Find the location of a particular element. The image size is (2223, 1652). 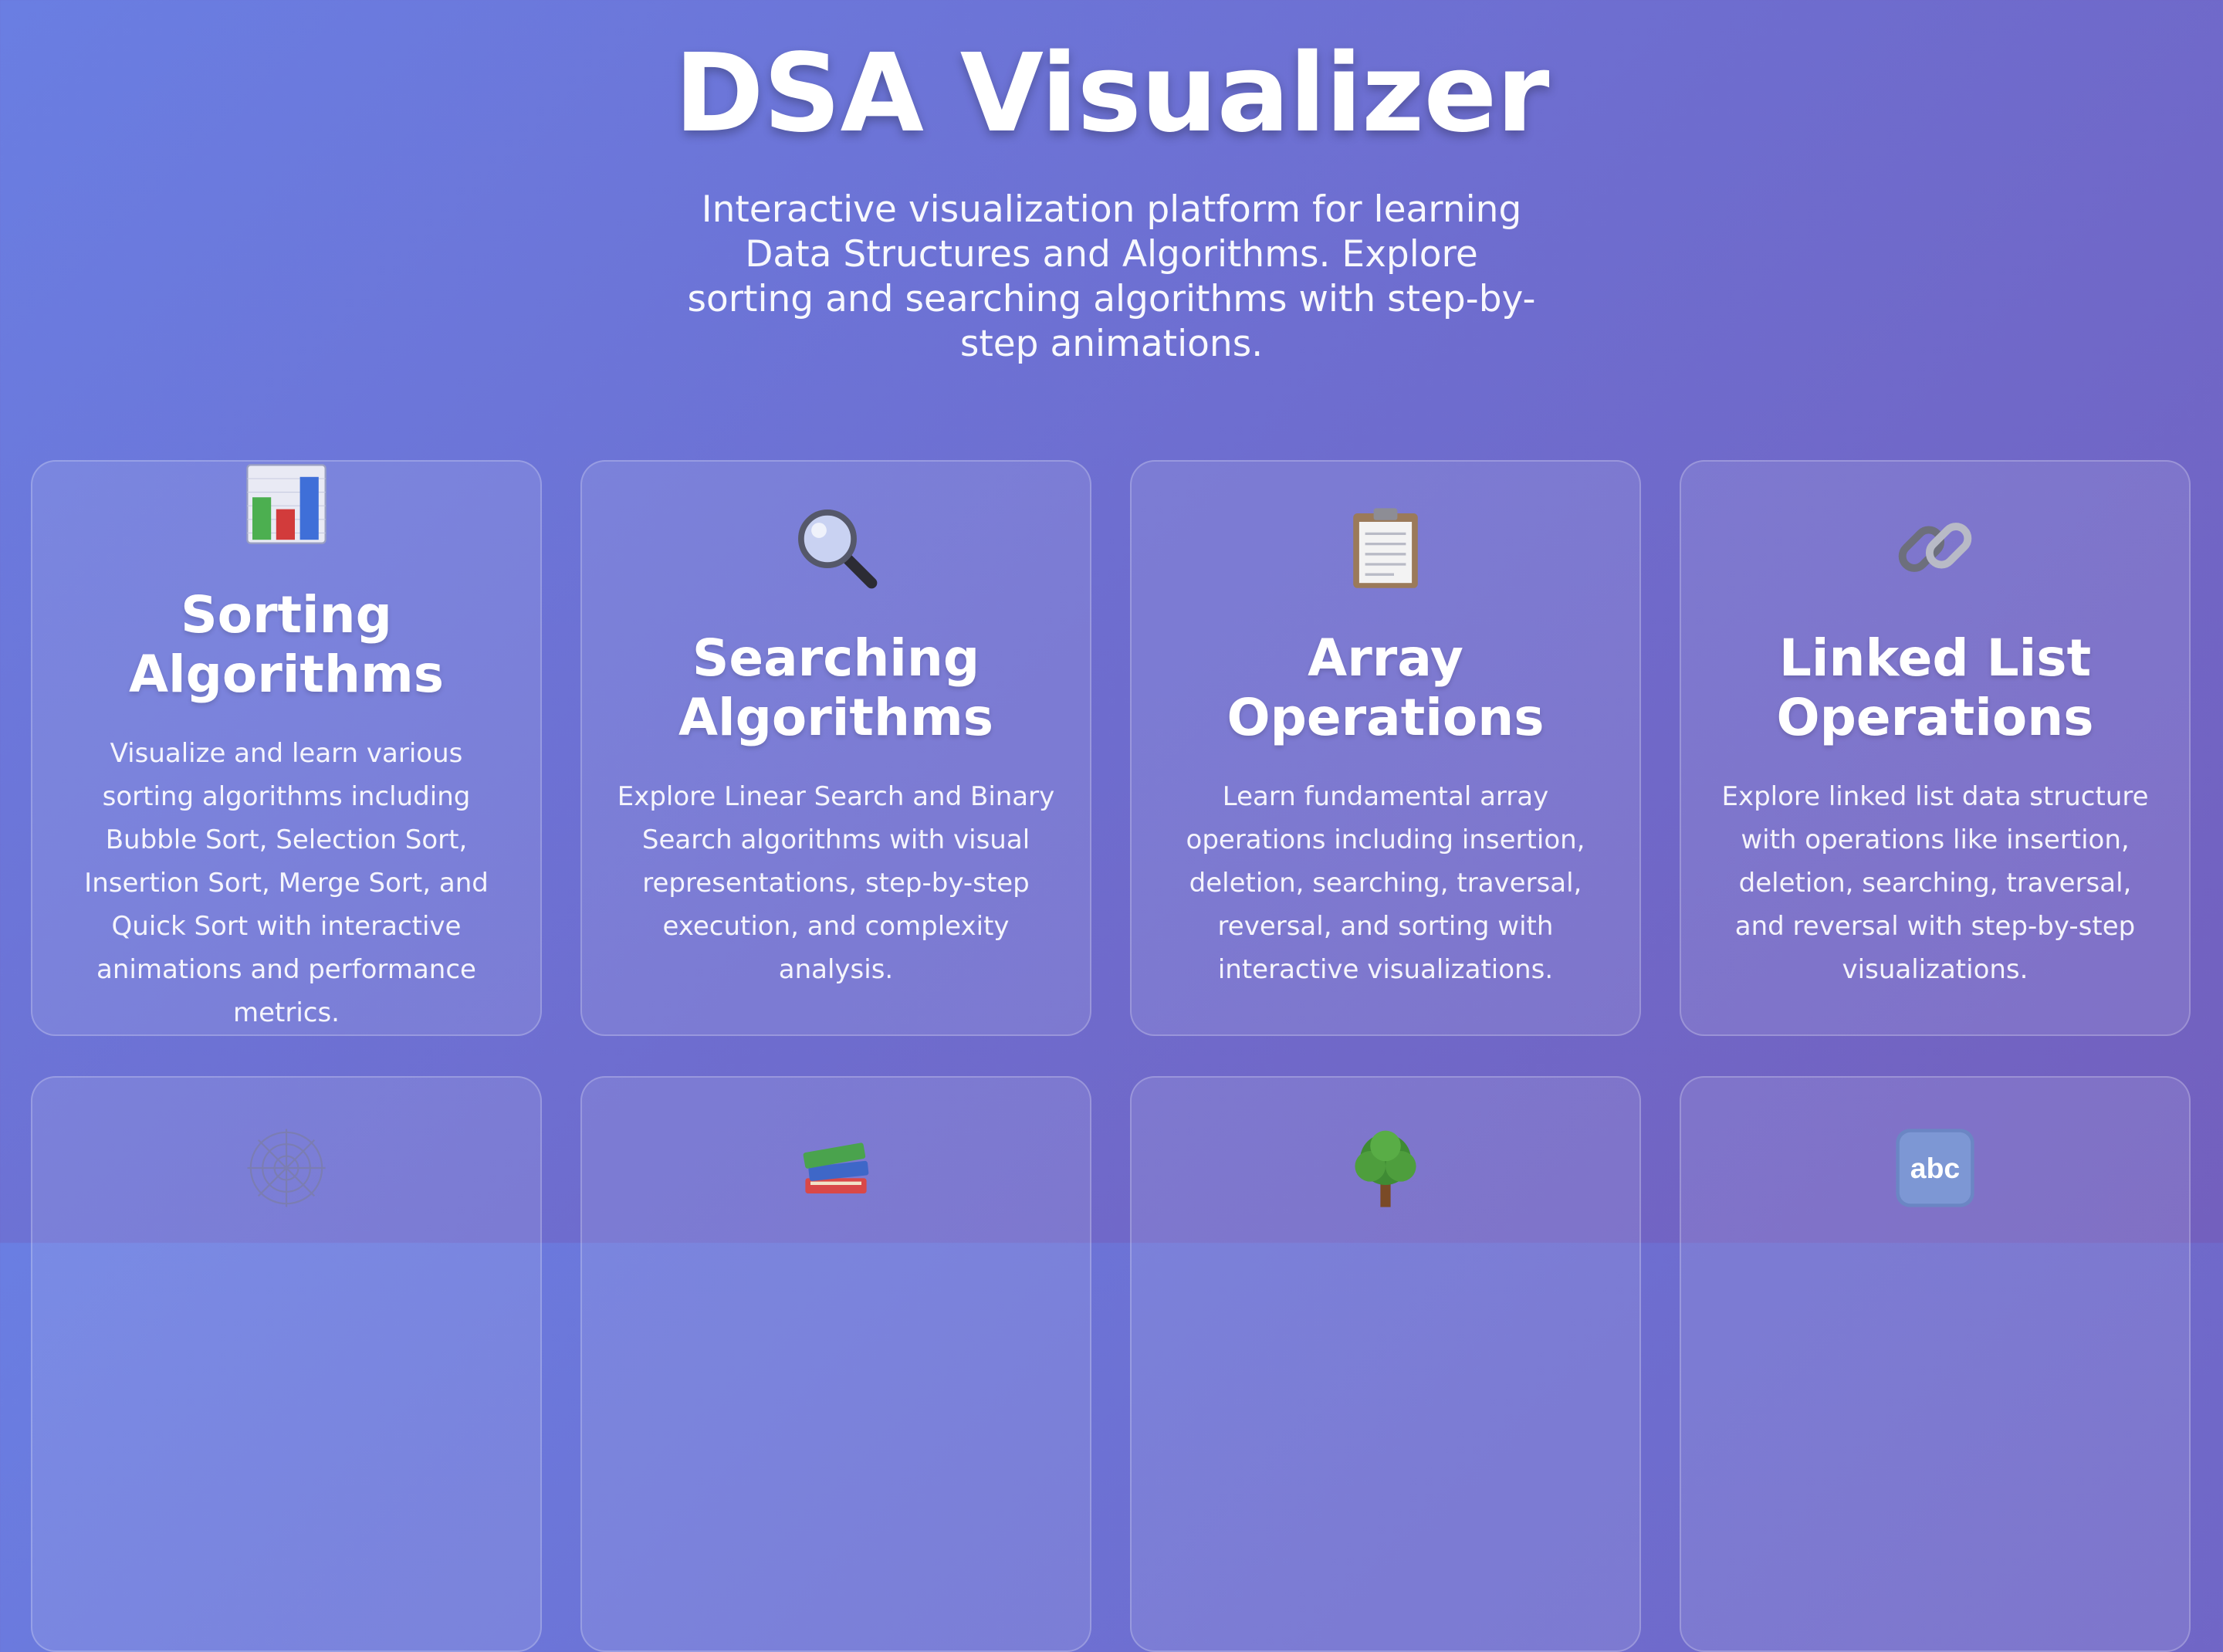

abc-icon-label: abc is located at coordinates (1935, 1168).